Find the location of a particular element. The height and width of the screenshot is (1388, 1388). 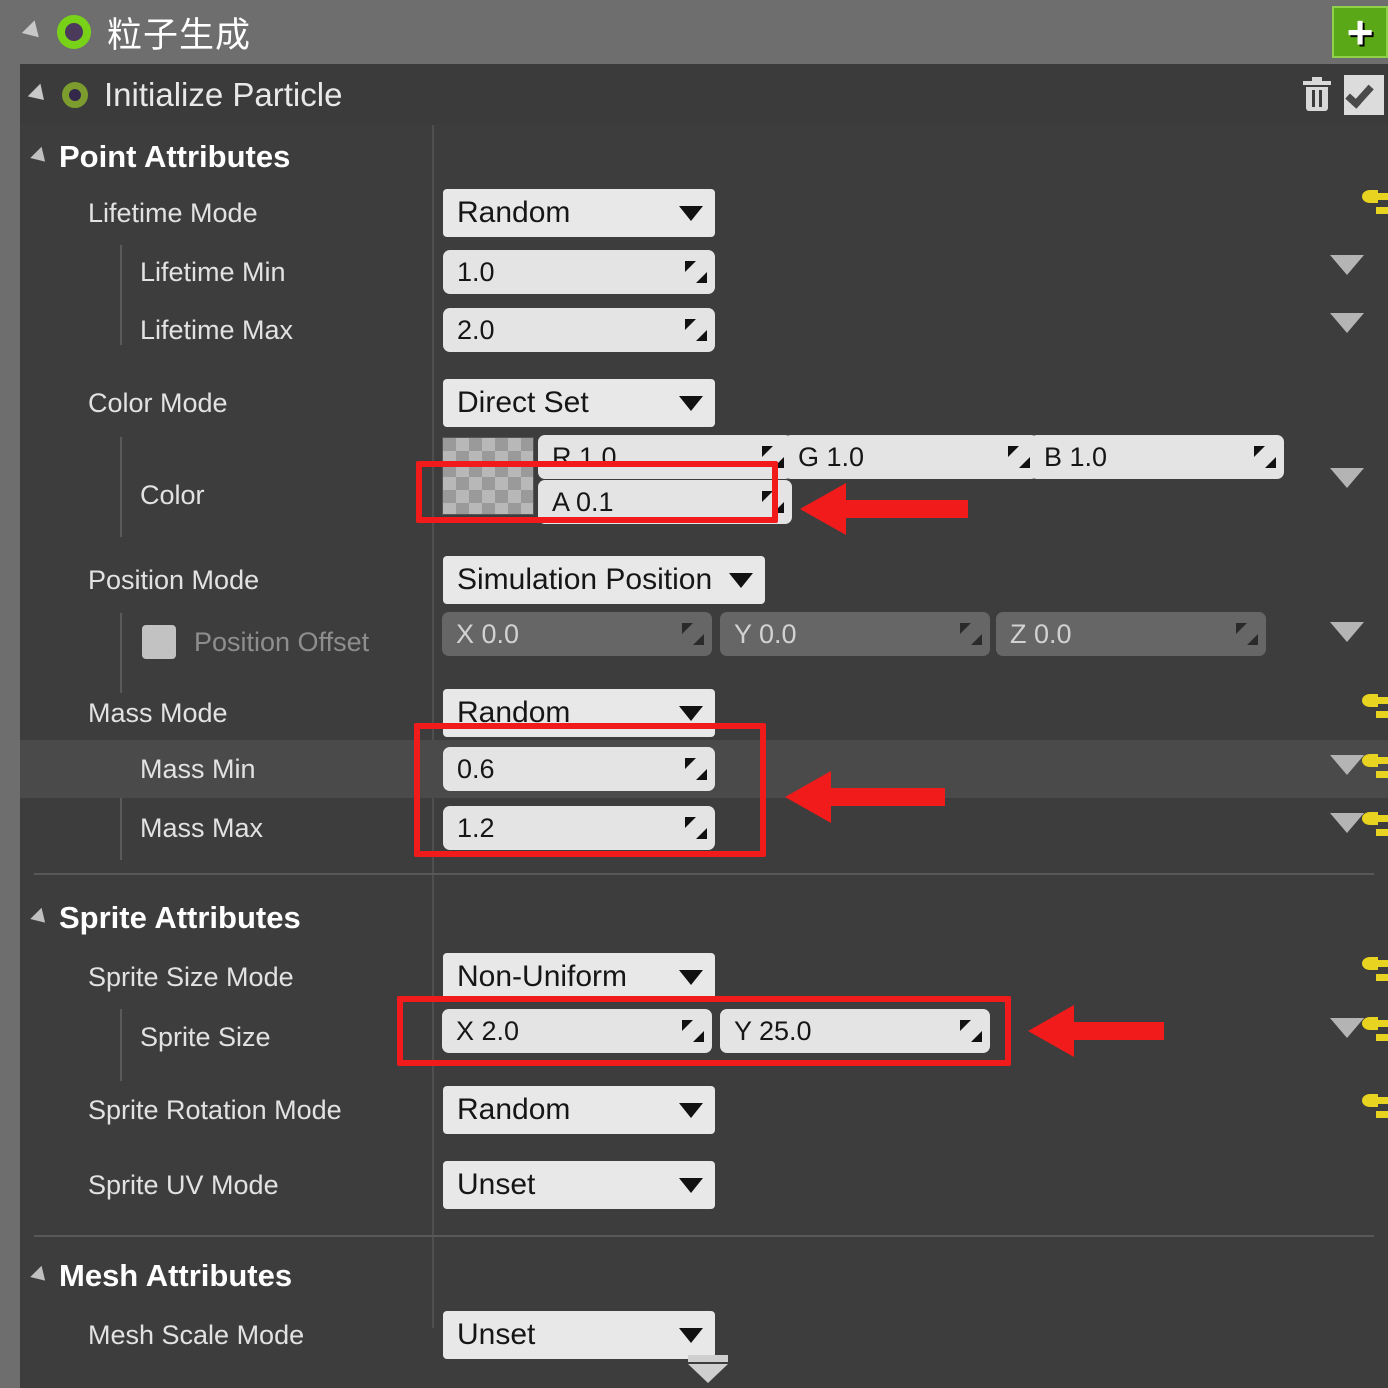

scroll-down-icon is located at coordinates (708, 1369).